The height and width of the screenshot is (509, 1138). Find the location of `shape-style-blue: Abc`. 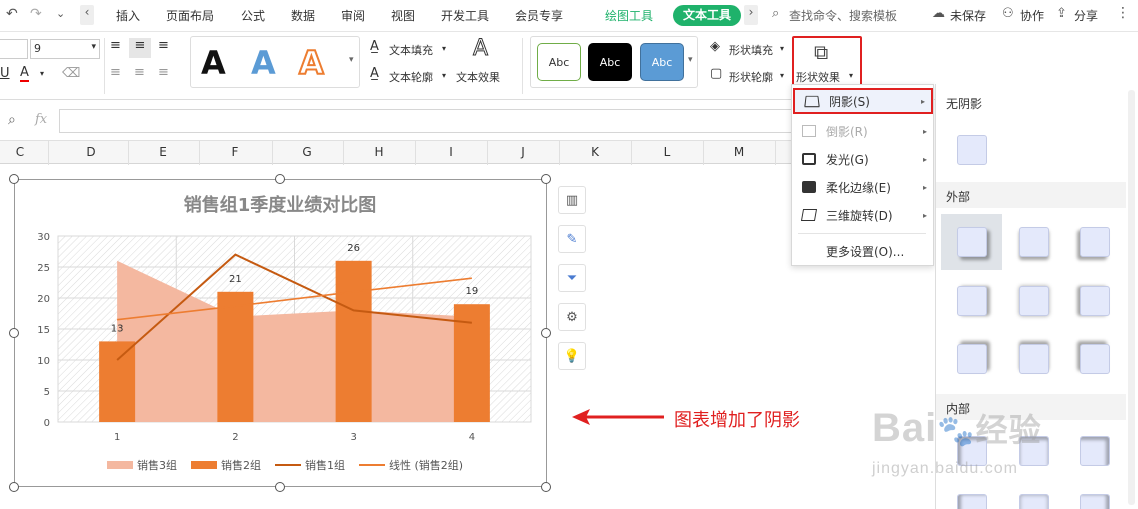

shape-style-blue: Abc is located at coordinates (662, 62).